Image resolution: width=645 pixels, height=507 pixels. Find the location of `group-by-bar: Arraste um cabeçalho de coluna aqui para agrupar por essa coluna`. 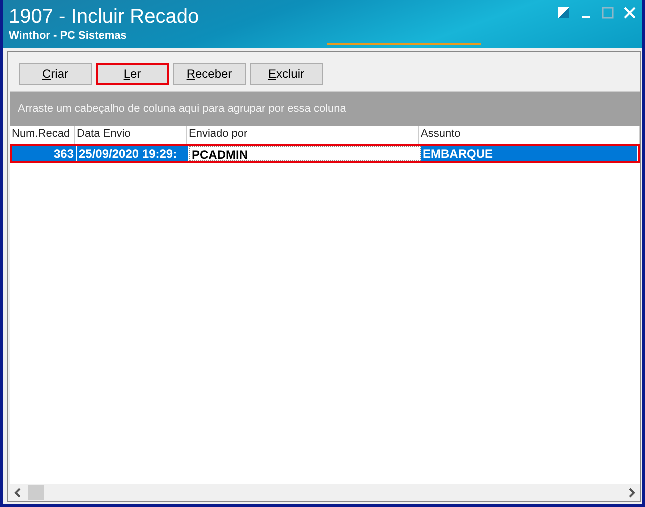

group-by-bar: Arraste um cabeçalho de coluna aqui para agrupar por essa coluna is located at coordinates (325, 109).